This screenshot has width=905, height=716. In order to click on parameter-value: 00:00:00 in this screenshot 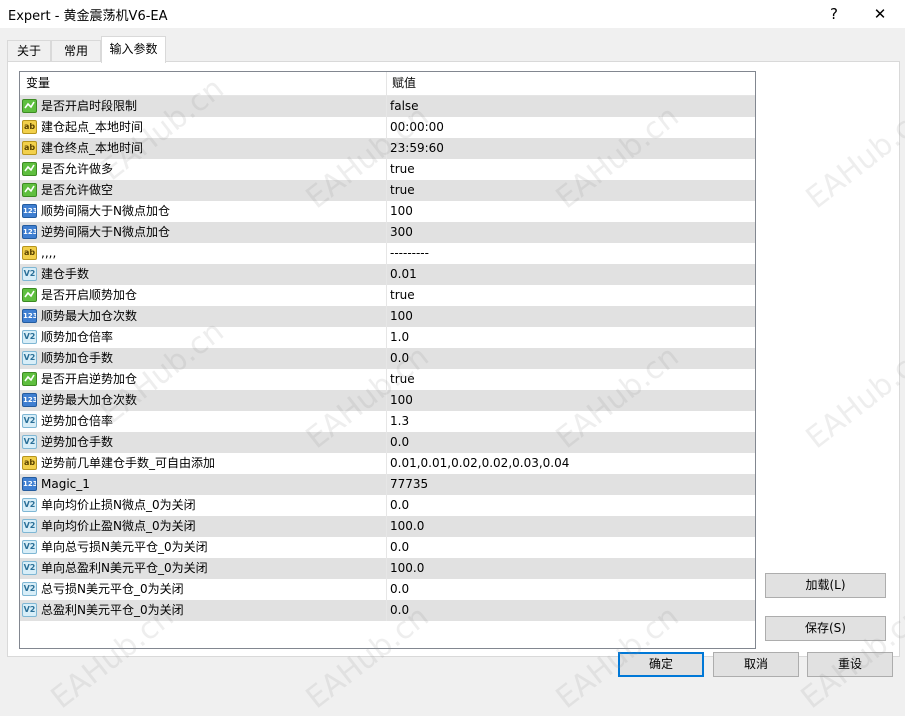, I will do `click(417, 127)`.